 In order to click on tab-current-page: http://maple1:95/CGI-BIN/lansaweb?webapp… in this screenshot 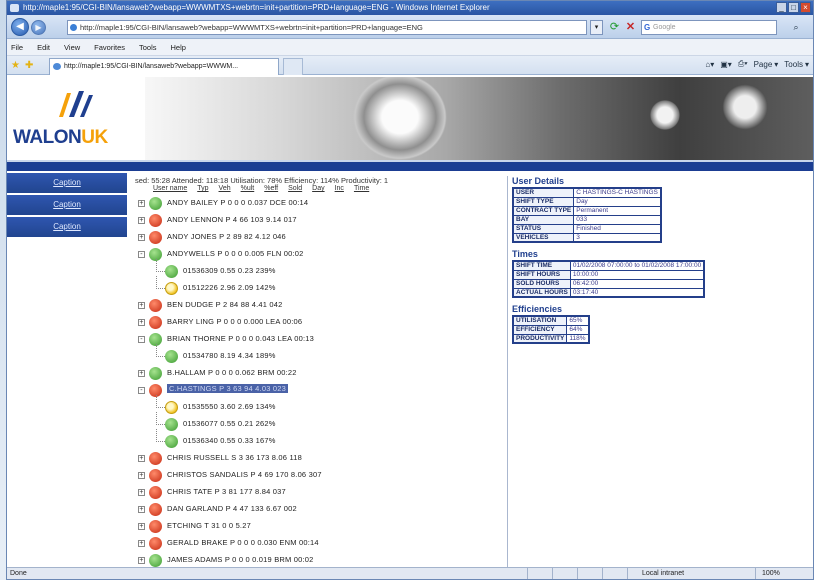, I will do `click(164, 66)`.